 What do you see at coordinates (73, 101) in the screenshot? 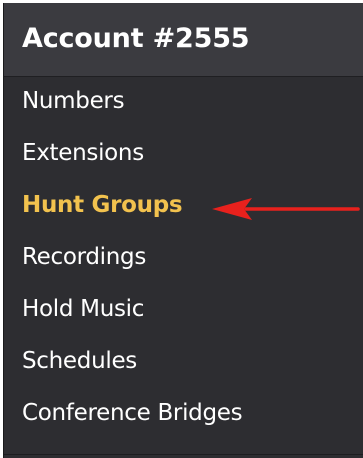
I see `sidebar-item-label: Numbers` at bounding box center [73, 101].